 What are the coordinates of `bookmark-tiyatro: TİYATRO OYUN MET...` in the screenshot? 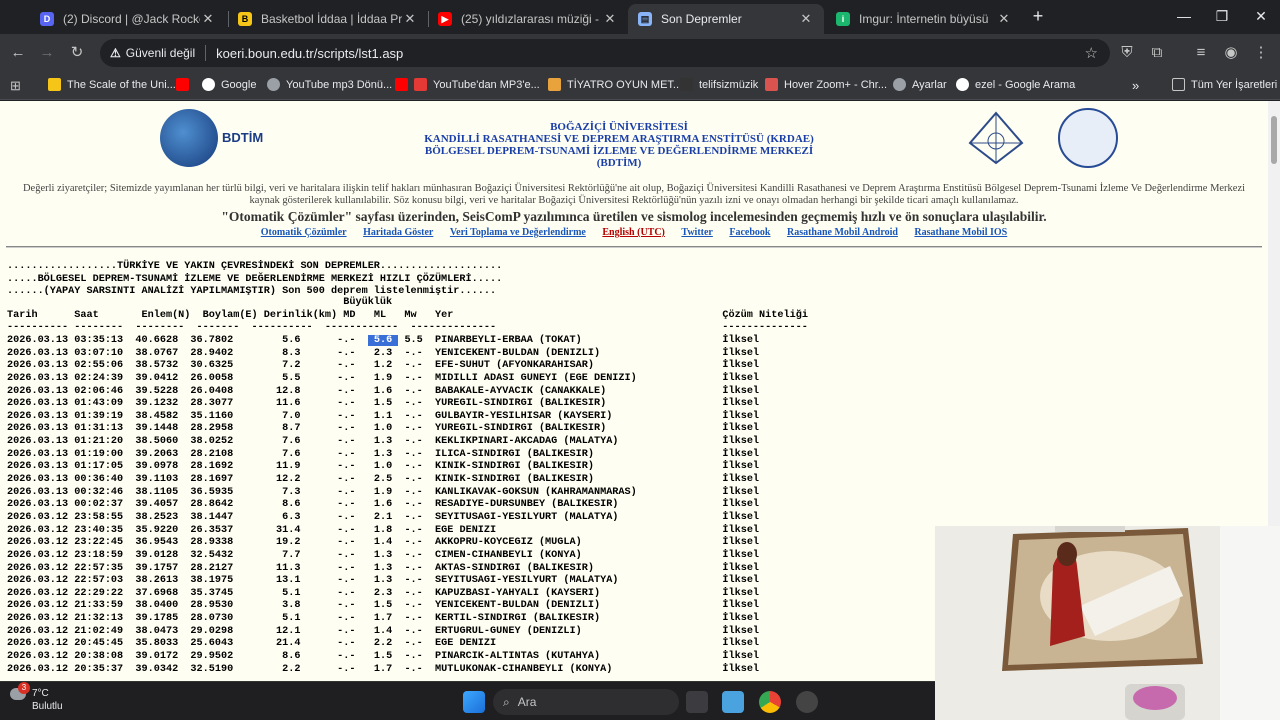 It's located at (615, 84).